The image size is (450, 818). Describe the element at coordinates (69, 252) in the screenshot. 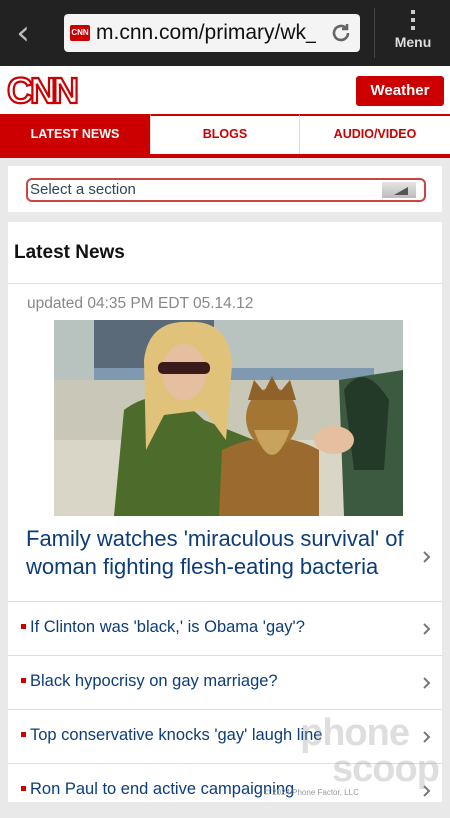

I see `page-title: Latest News` at that location.